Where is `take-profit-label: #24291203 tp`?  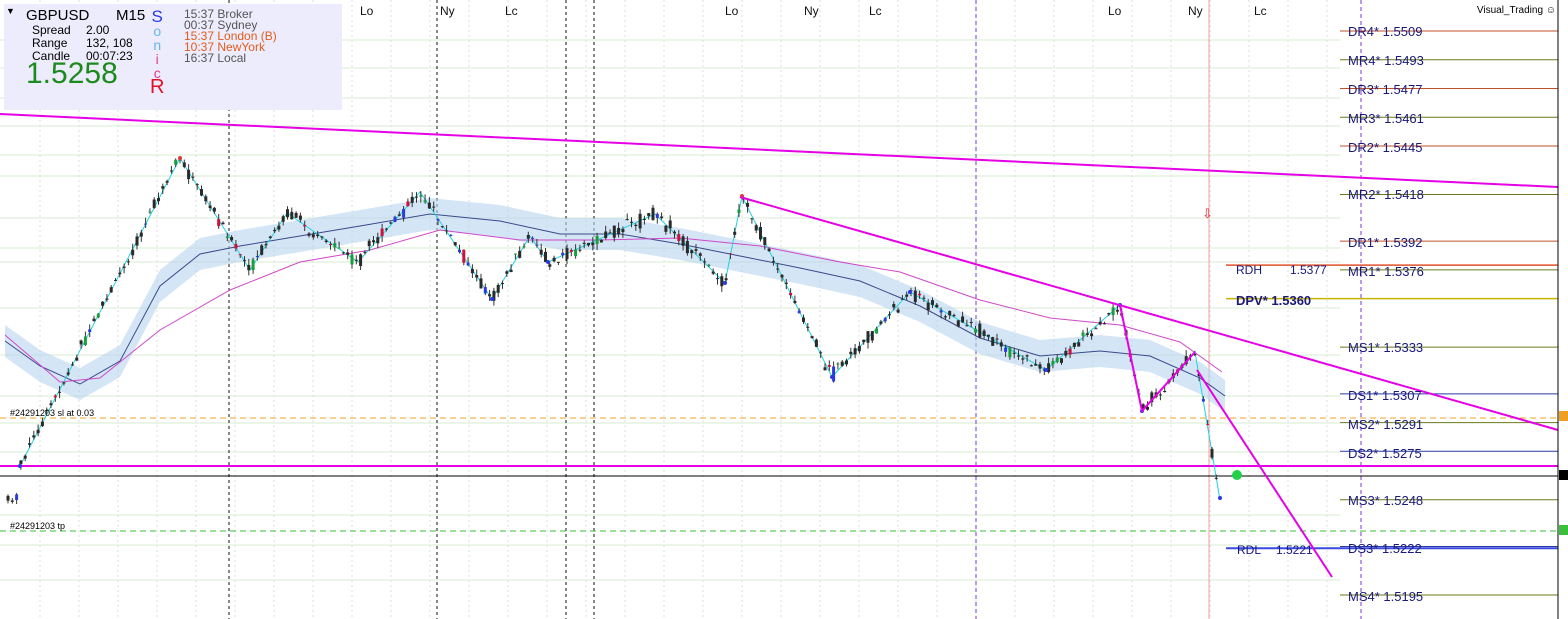
take-profit-label: #24291203 tp is located at coordinates (37, 526).